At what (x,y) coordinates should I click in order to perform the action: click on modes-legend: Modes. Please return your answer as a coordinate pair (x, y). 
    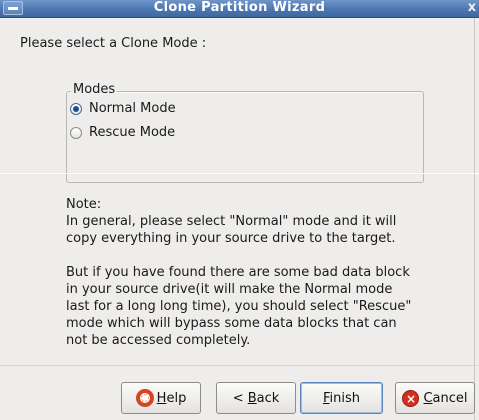
    Looking at the image, I should click on (94, 90).